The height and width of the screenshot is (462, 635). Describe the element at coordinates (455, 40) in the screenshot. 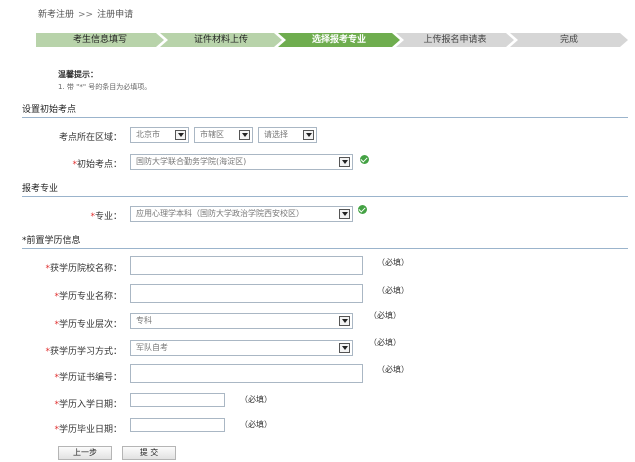

I see `step-4: 上传报名申请表` at that location.